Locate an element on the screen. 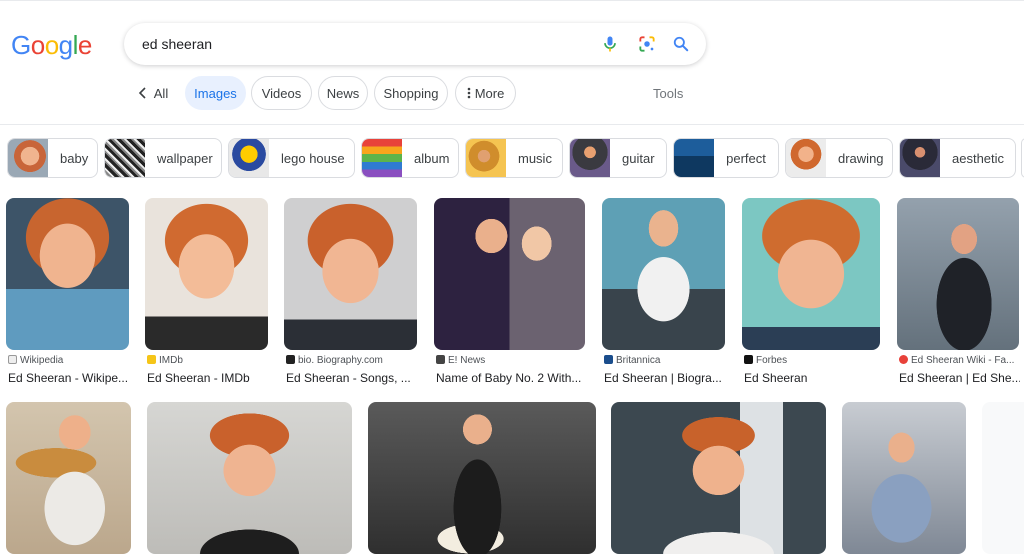 The height and width of the screenshot is (554, 1024). image-result: Forbes Ed Sheeran is located at coordinates (811, 293).